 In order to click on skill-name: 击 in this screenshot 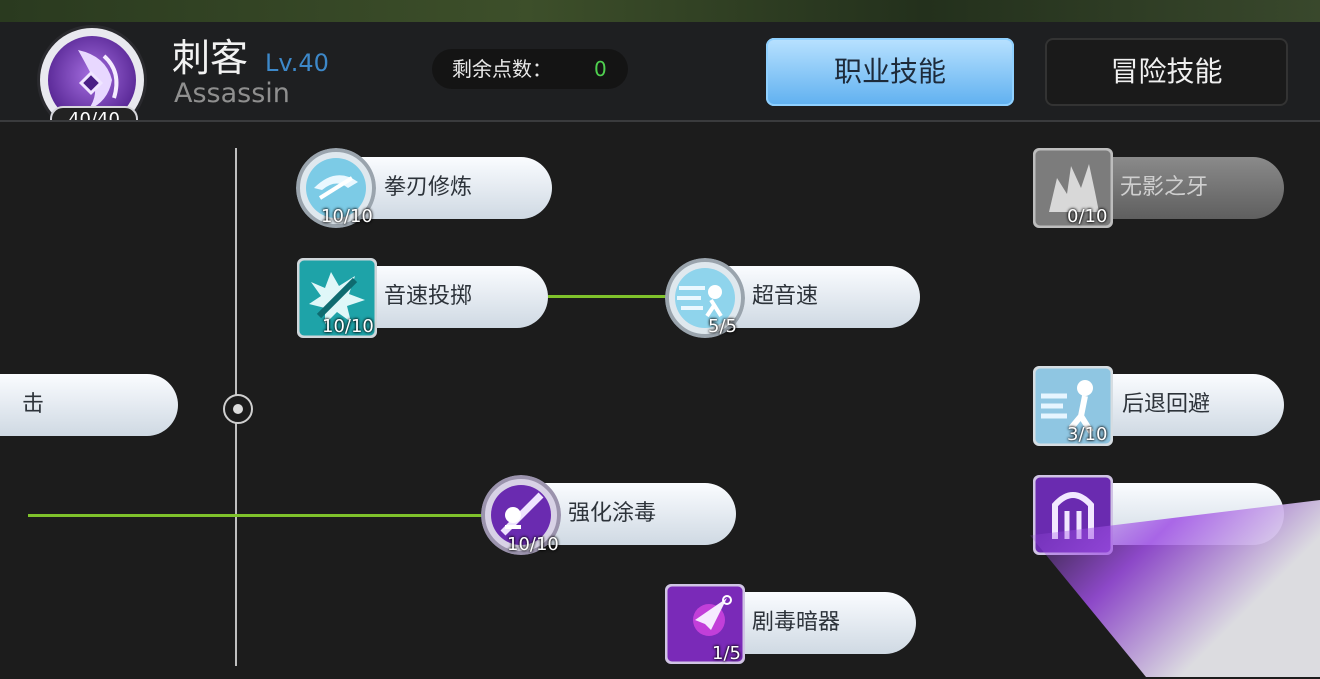, I will do `click(33, 404)`.